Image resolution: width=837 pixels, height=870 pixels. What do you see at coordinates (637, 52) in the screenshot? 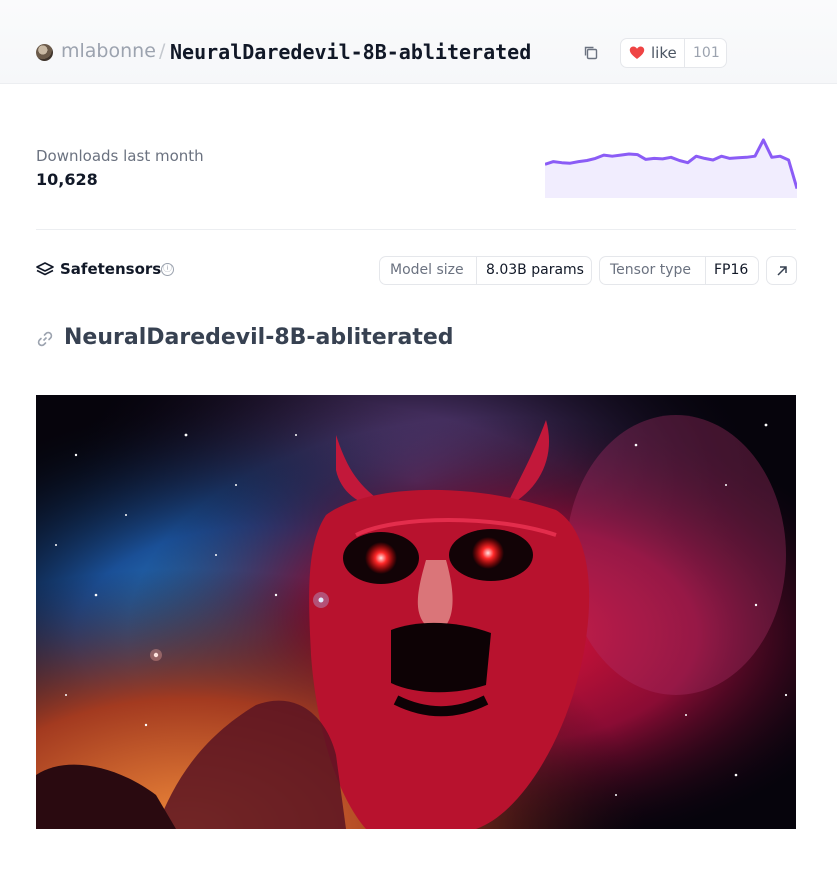
I see `heart-icon` at bounding box center [637, 52].